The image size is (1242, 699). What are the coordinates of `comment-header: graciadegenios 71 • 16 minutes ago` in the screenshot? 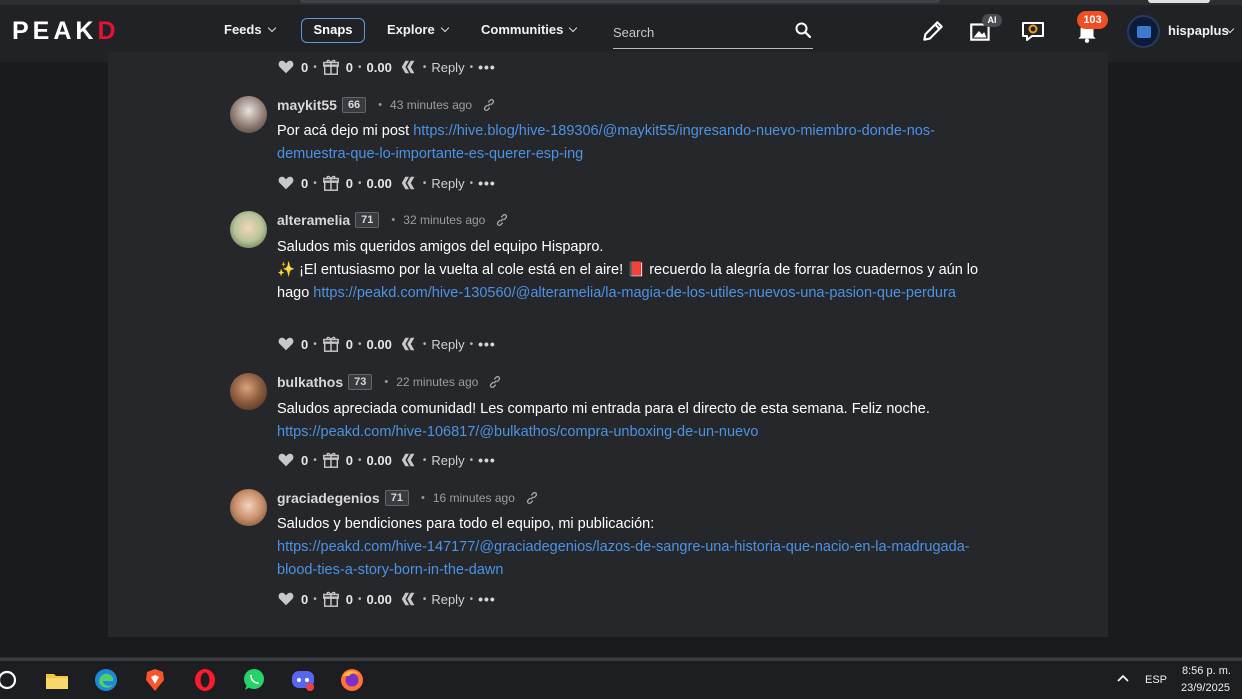 It's located at (408, 498).